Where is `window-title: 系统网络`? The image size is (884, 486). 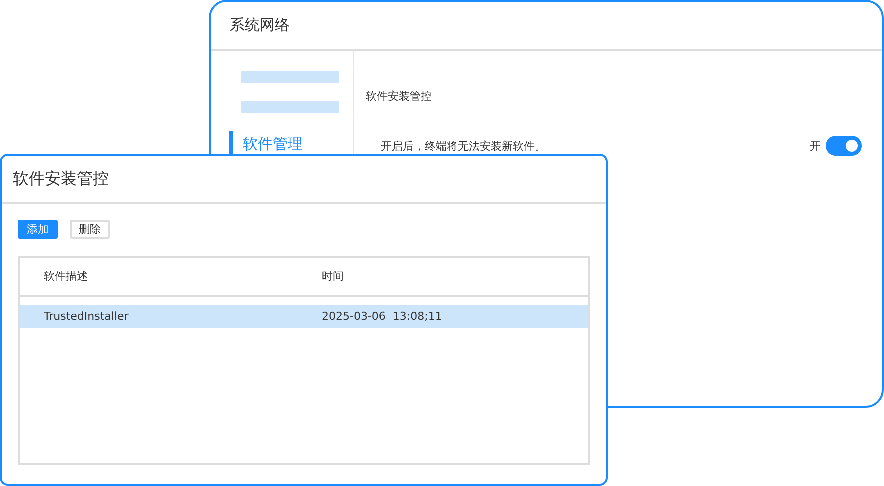 window-title: 系统网络 is located at coordinates (546, 26).